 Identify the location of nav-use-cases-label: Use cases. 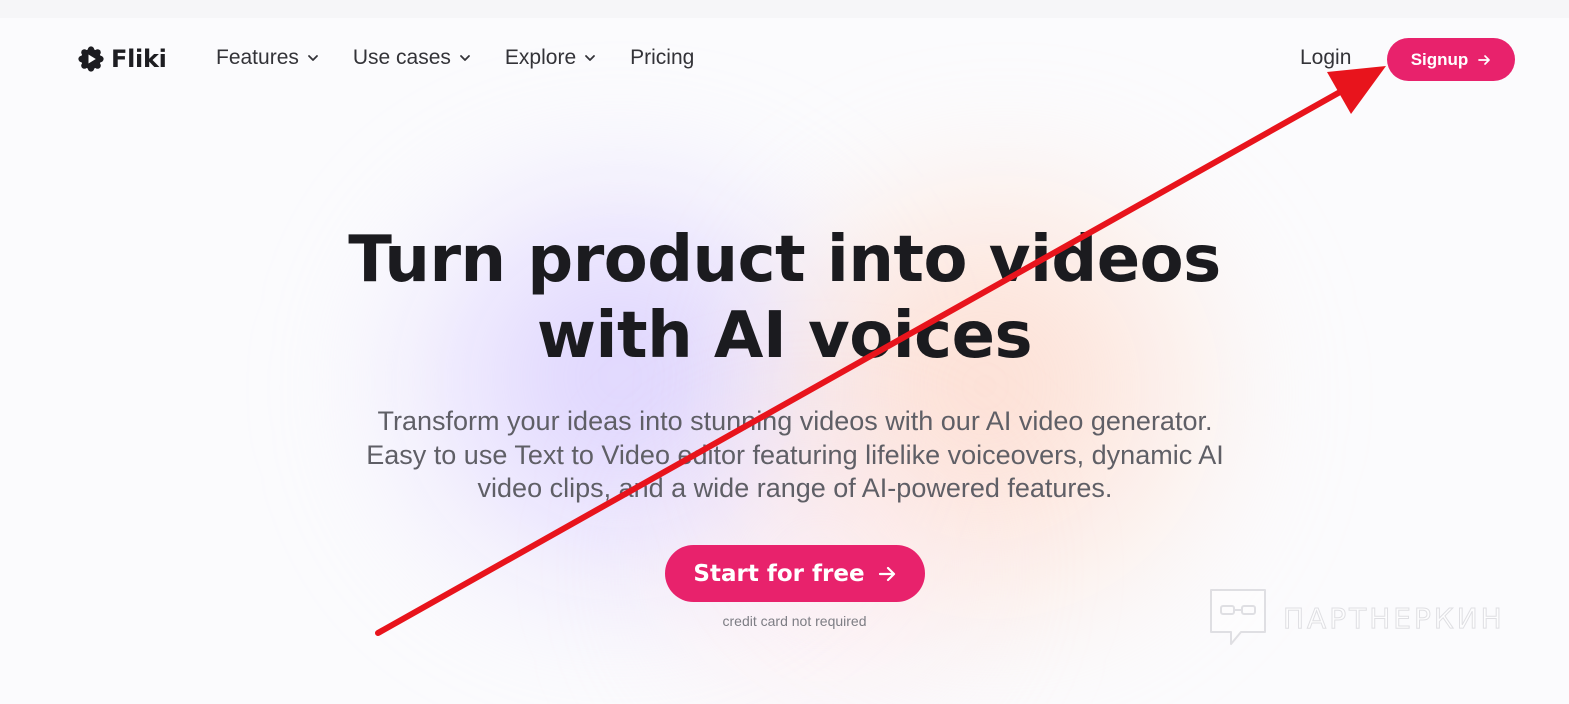
(401, 57).